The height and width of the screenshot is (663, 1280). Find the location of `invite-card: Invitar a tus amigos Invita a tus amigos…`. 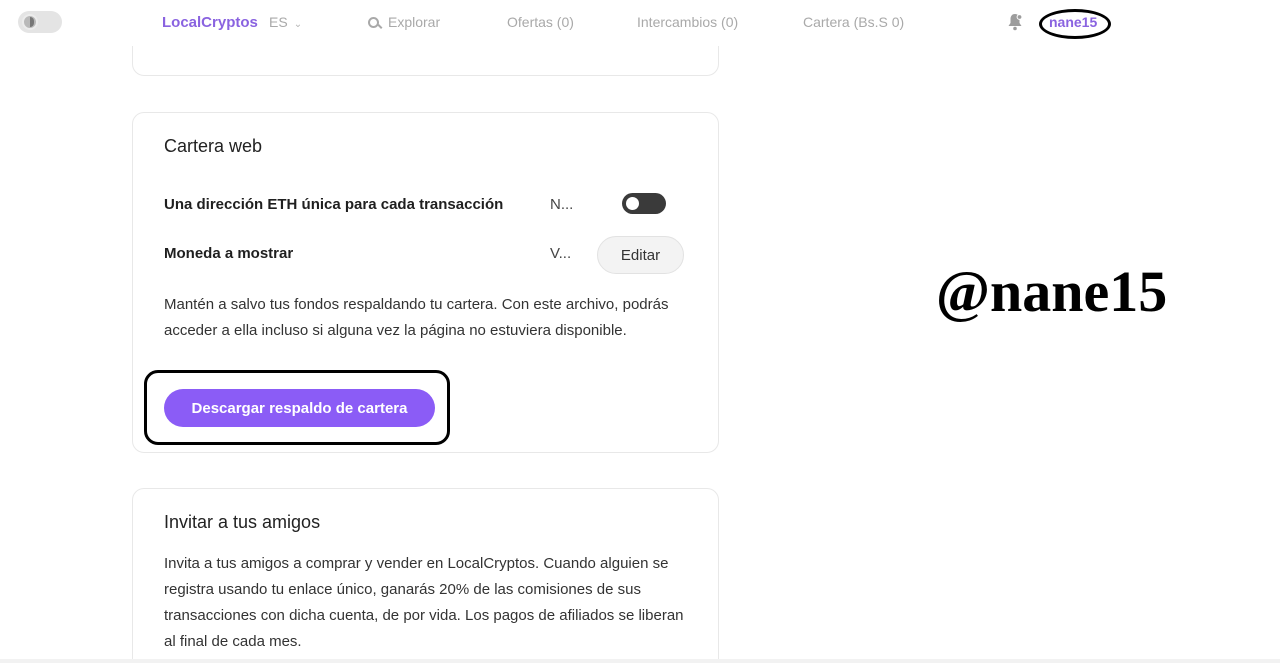

invite-card: Invitar a tus amigos Invita a tus amigos… is located at coordinates (425, 575).